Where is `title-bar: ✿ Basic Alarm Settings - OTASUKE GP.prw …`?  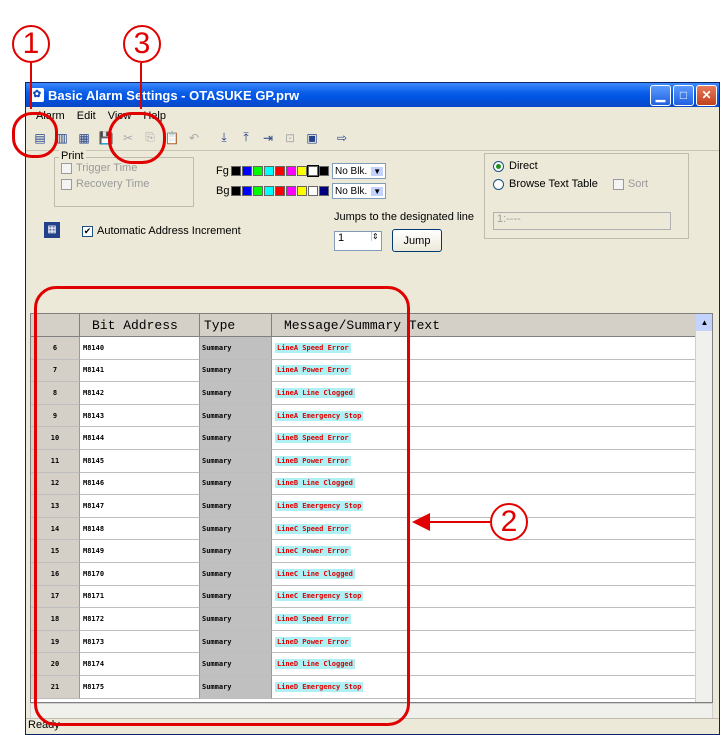 title-bar: ✿ Basic Alarm Settings - OTASUKE GP.prw … is located at coordinates (372, 95).